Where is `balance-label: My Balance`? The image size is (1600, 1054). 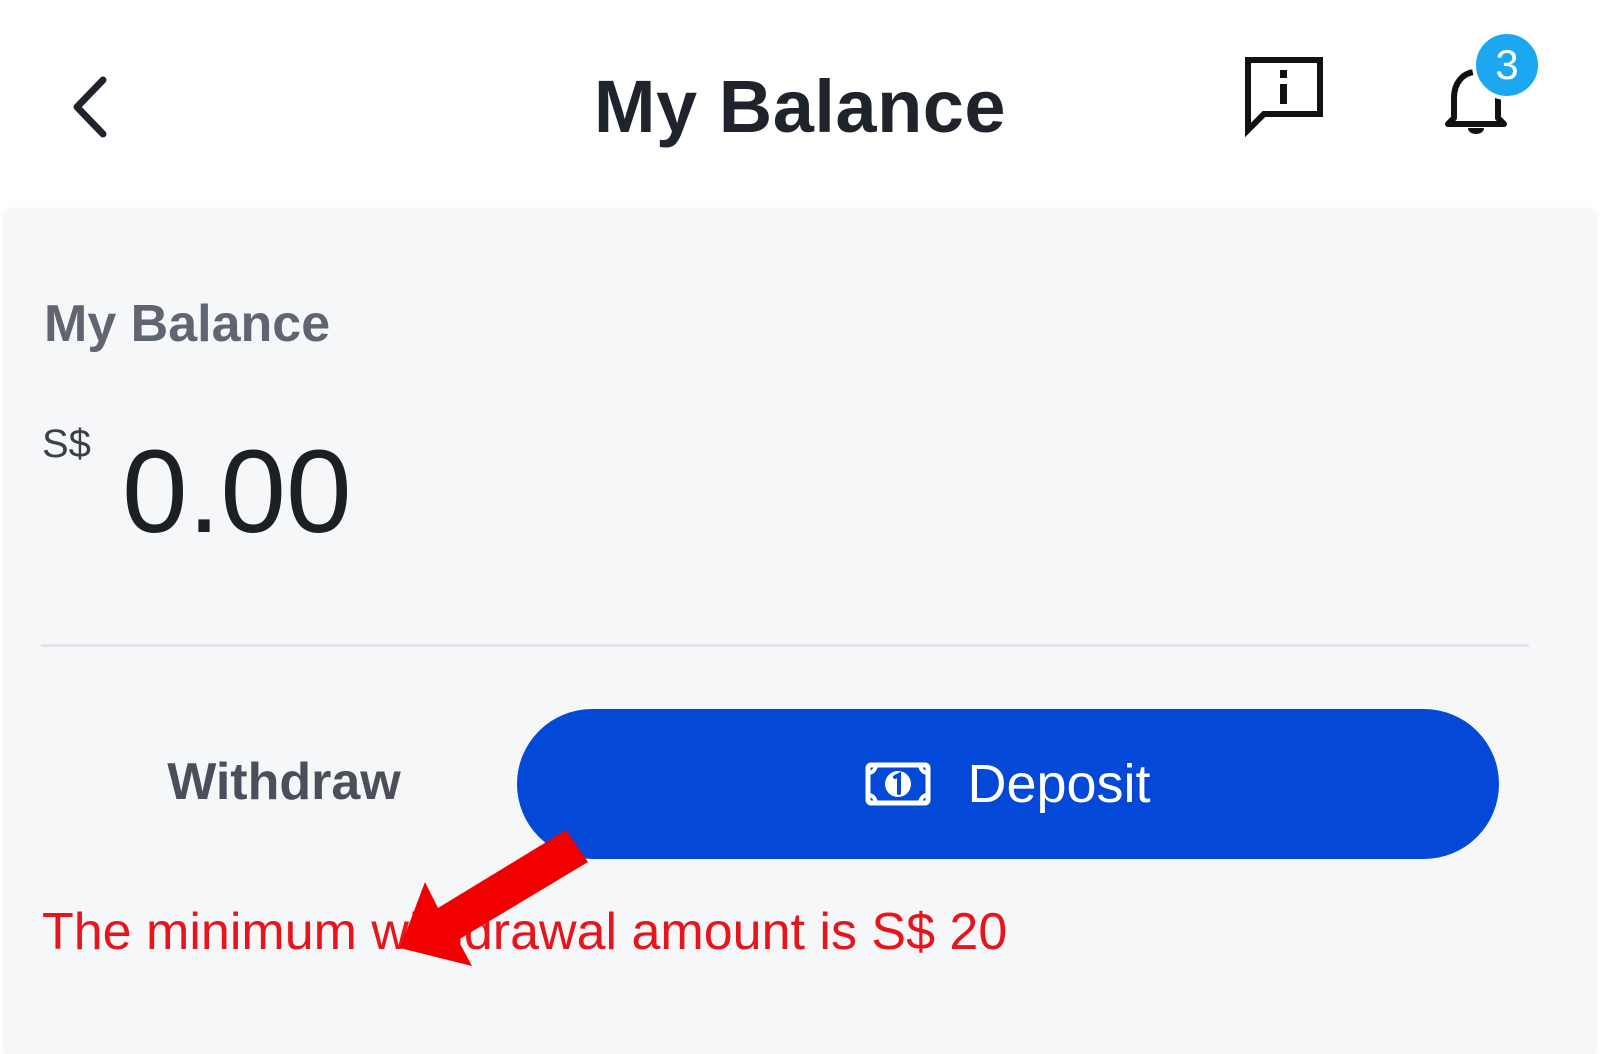 balance-label: My Balance is located at coordinates (187, 324).